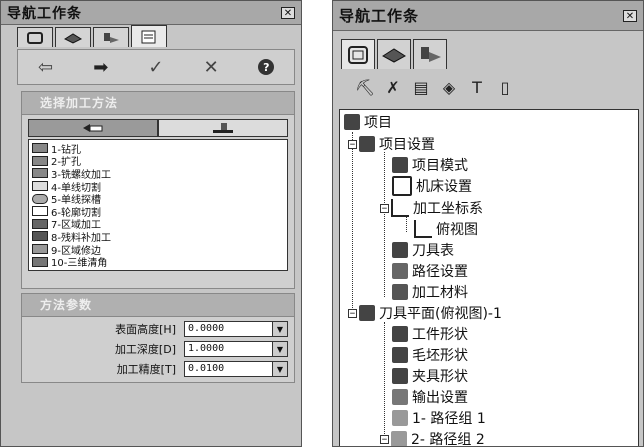 Image resolution: width=644 pixels, height=447 pixels. What do you see at coordinates (40, 211) in the screenshot?
I see `contour-cut-icon` at bounding box center [40, 211].